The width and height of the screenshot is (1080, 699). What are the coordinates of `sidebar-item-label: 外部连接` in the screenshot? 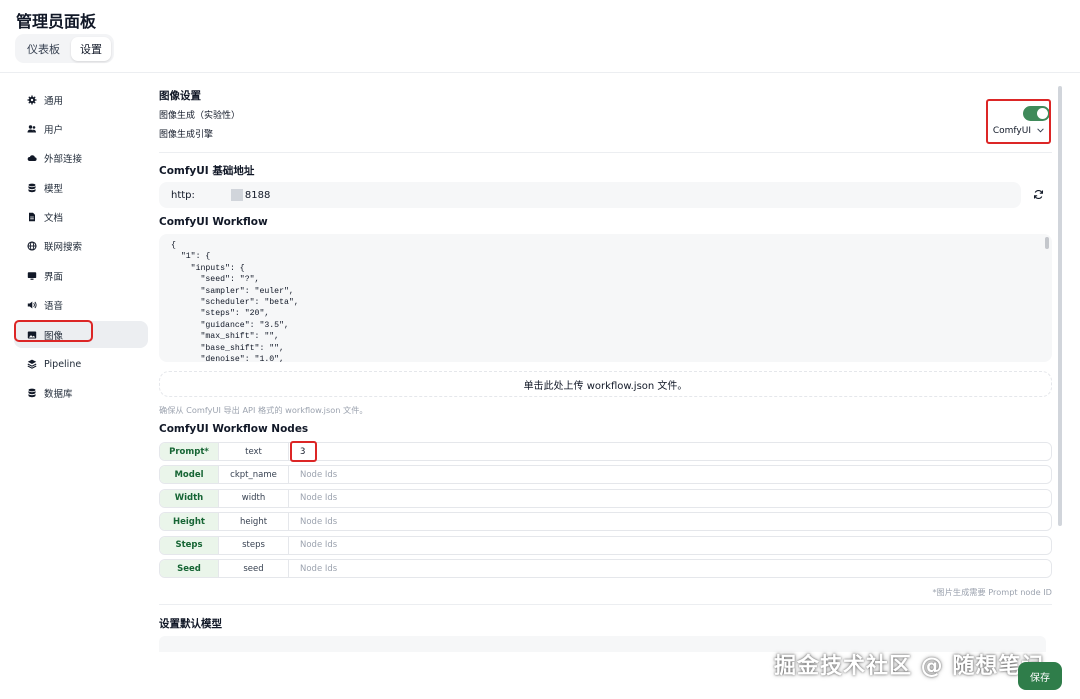 It's located at (63, 160).